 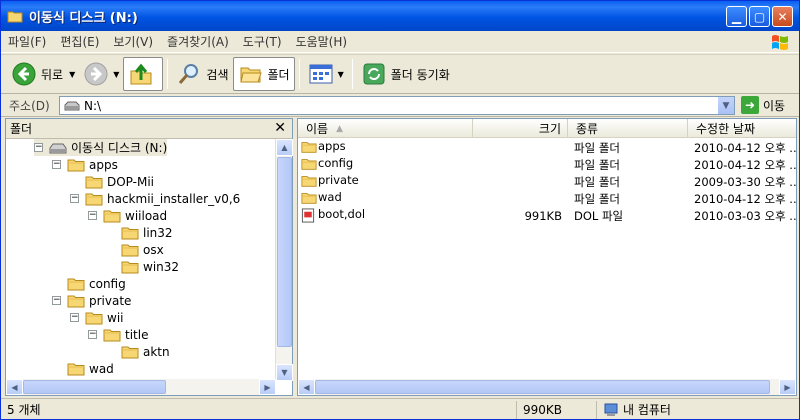 I want to click on go-button: ➜ 이동, so click(x=763, y=105).